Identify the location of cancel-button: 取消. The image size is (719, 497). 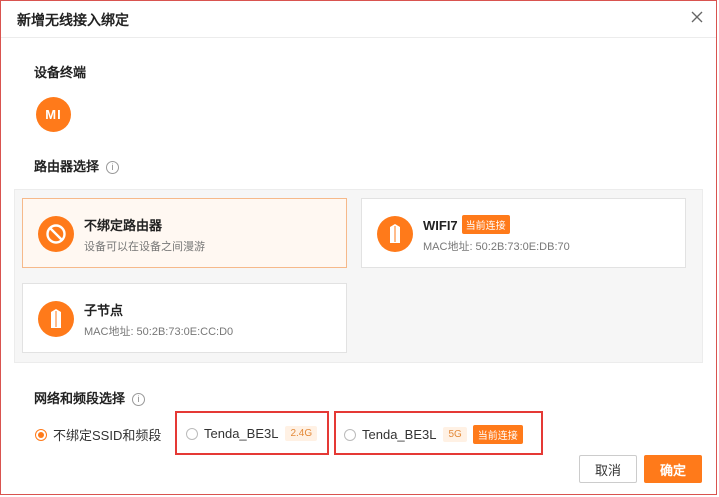
(608, 469).